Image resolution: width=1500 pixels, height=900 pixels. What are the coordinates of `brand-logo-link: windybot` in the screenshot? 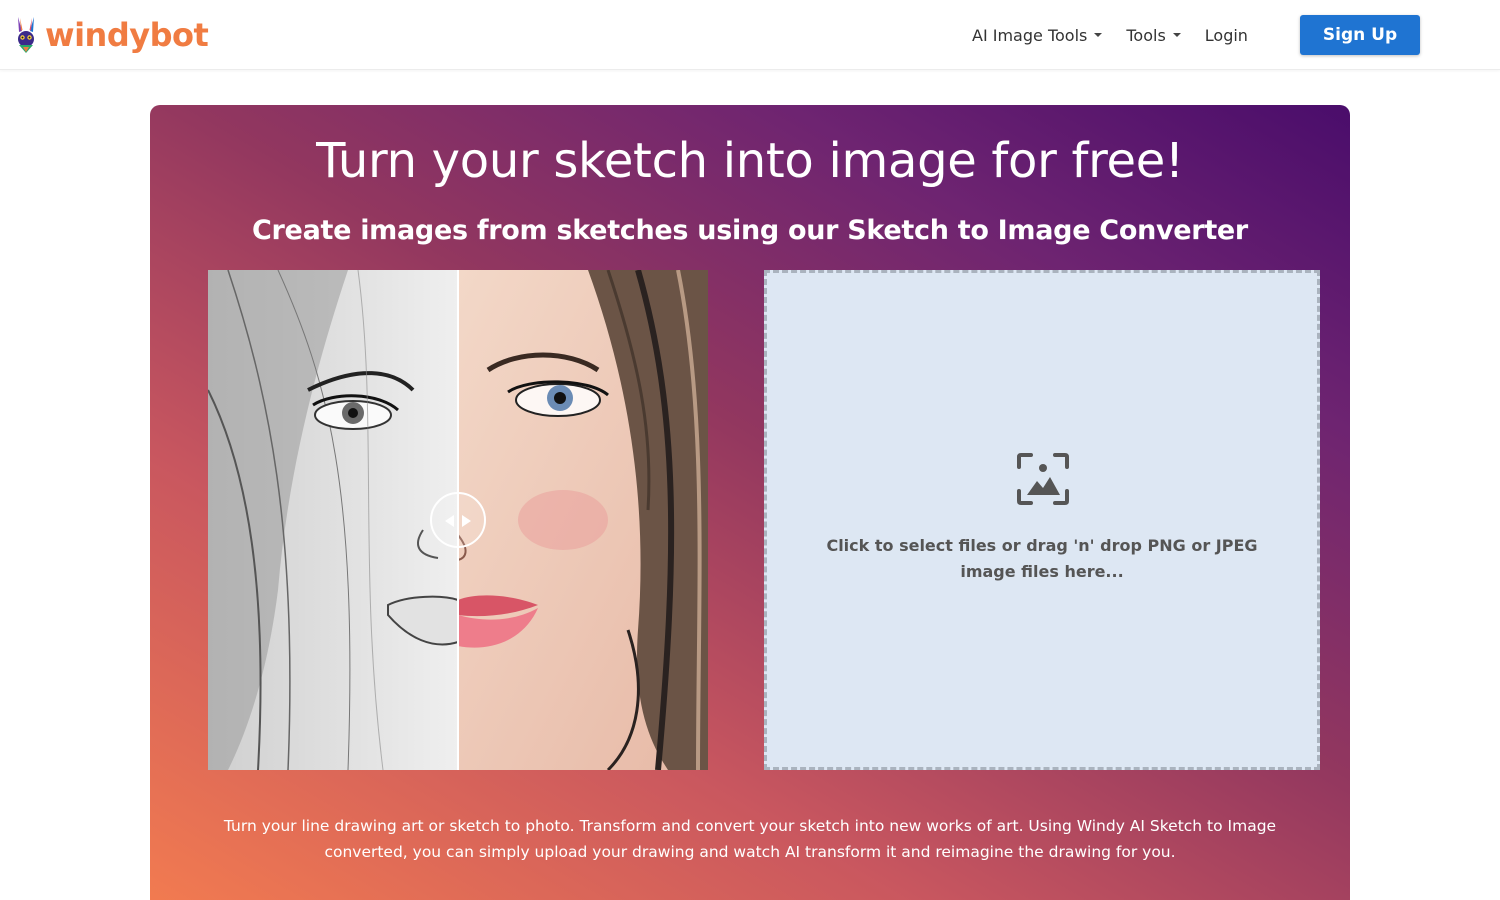 It's located at (109, 35).